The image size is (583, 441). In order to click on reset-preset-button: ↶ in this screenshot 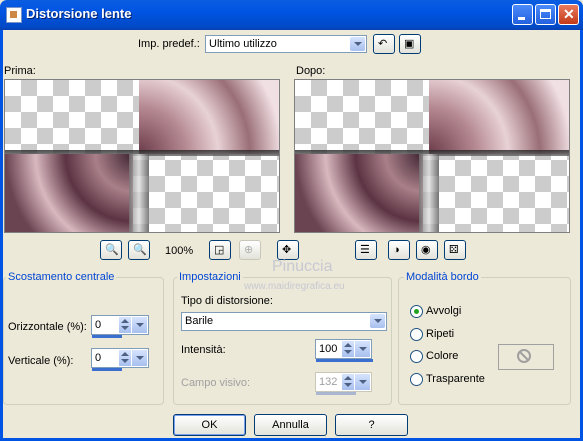, I will do `click(384, 44)`.